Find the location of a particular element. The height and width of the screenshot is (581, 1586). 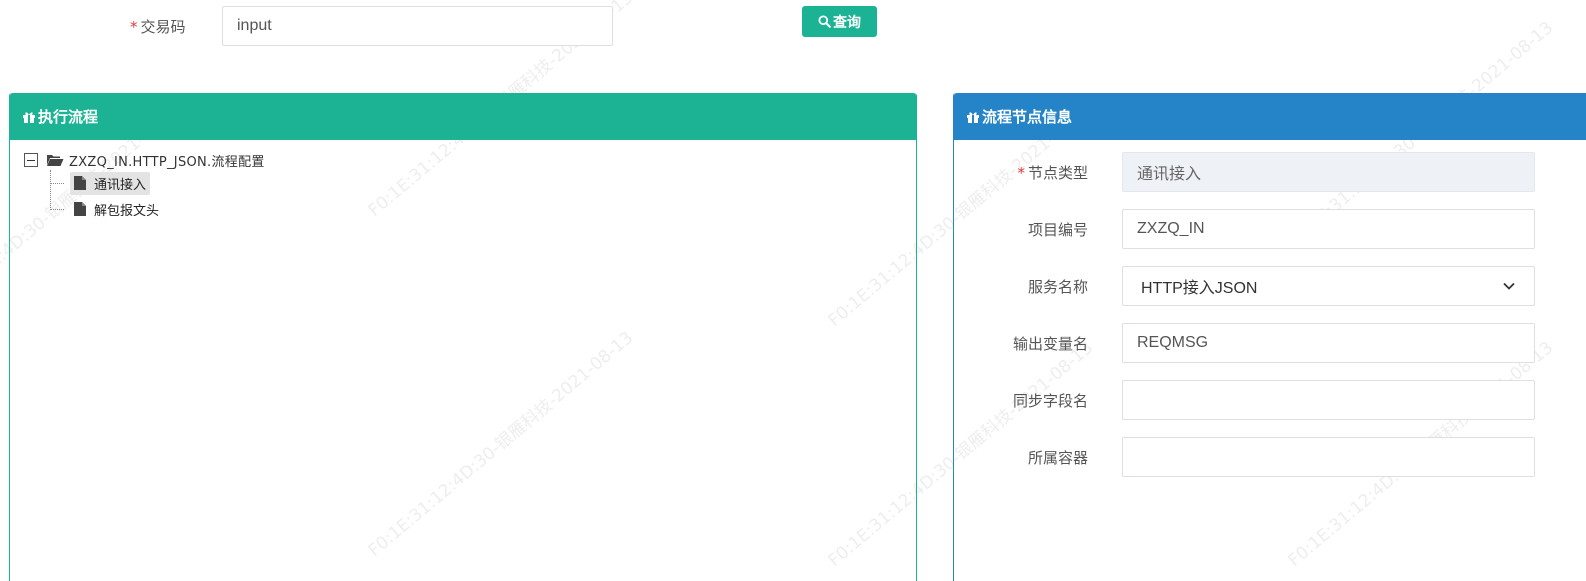

tree-node-label: 解包报文头 is located at coordinates (127, 211).